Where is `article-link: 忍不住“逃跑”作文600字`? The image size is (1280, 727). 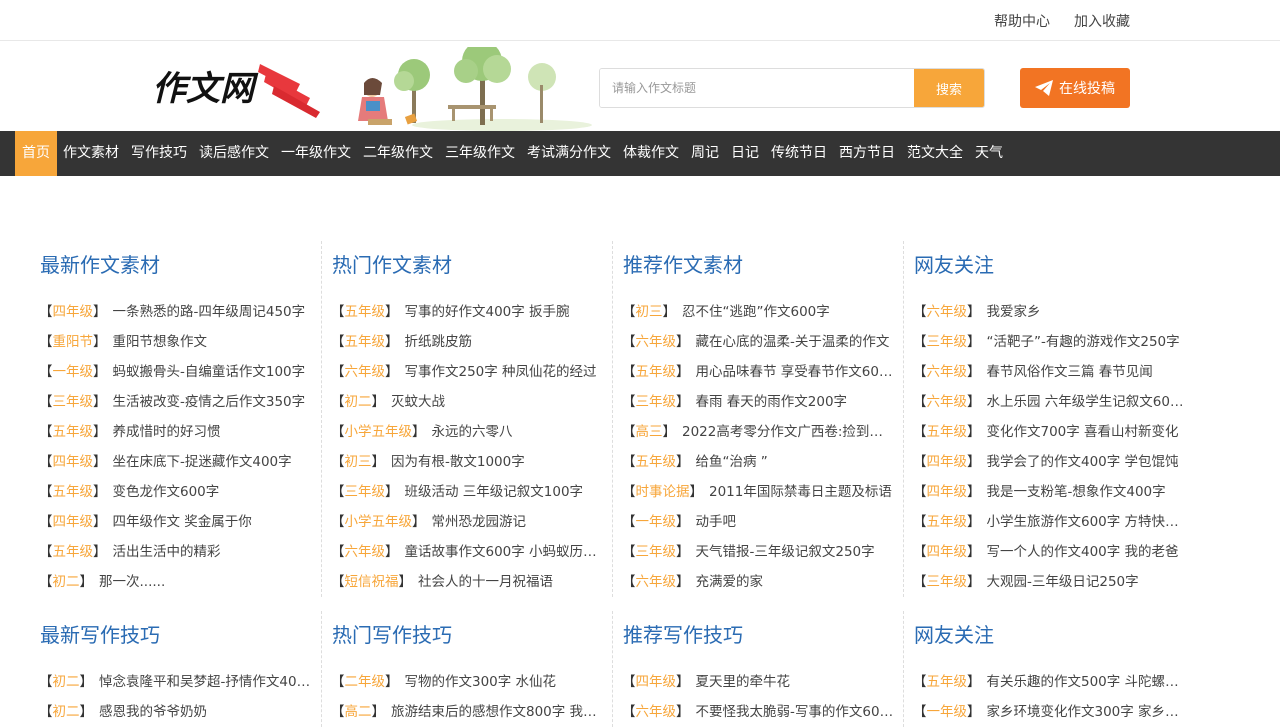 article-link: 忍不住“逃跑”作文600字 is located at coordinates (756, 312).